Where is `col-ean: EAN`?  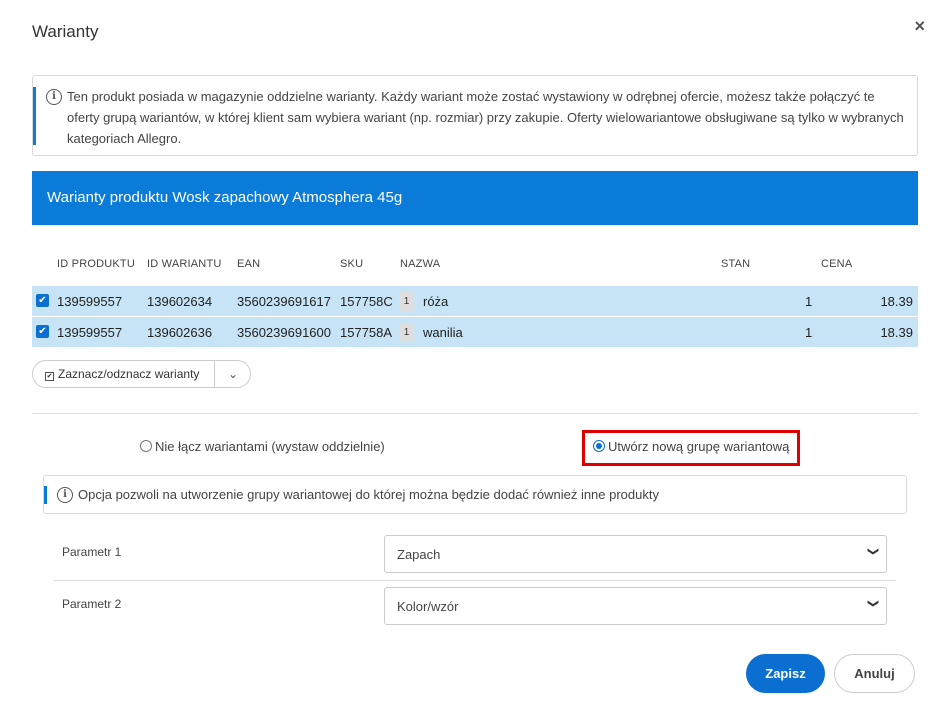
col-ean: EAN is located at coordinates (249, 264).